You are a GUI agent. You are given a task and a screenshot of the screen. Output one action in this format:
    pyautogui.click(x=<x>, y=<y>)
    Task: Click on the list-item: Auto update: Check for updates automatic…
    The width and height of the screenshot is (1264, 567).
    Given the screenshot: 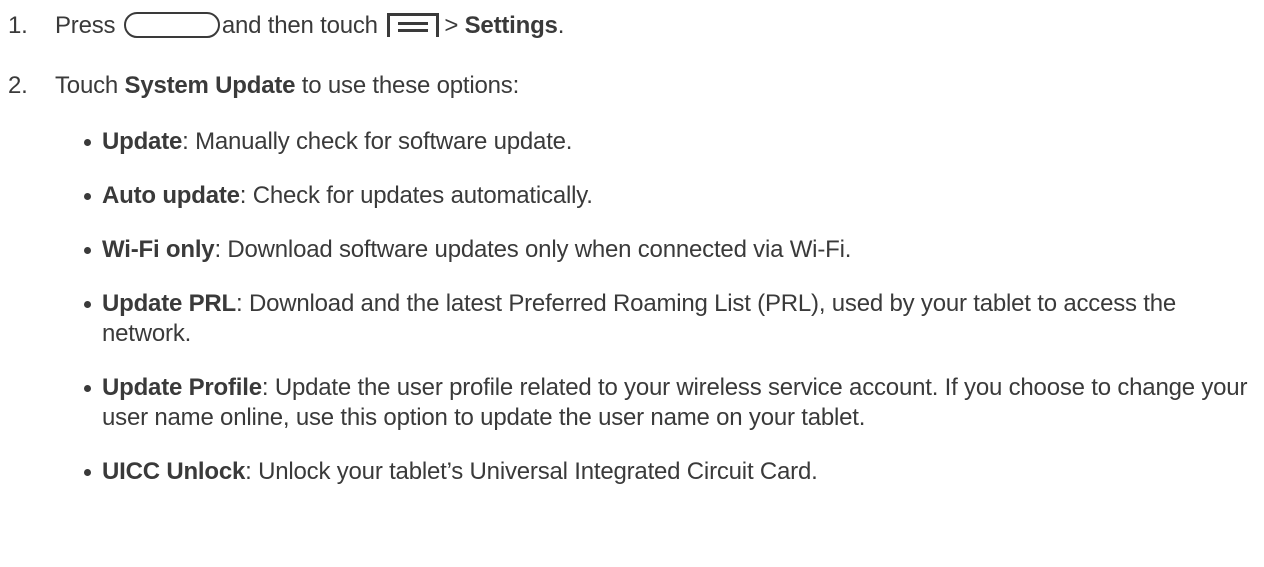 What is the action you would take?
    pyautogui.click(x=668, y=196)
    